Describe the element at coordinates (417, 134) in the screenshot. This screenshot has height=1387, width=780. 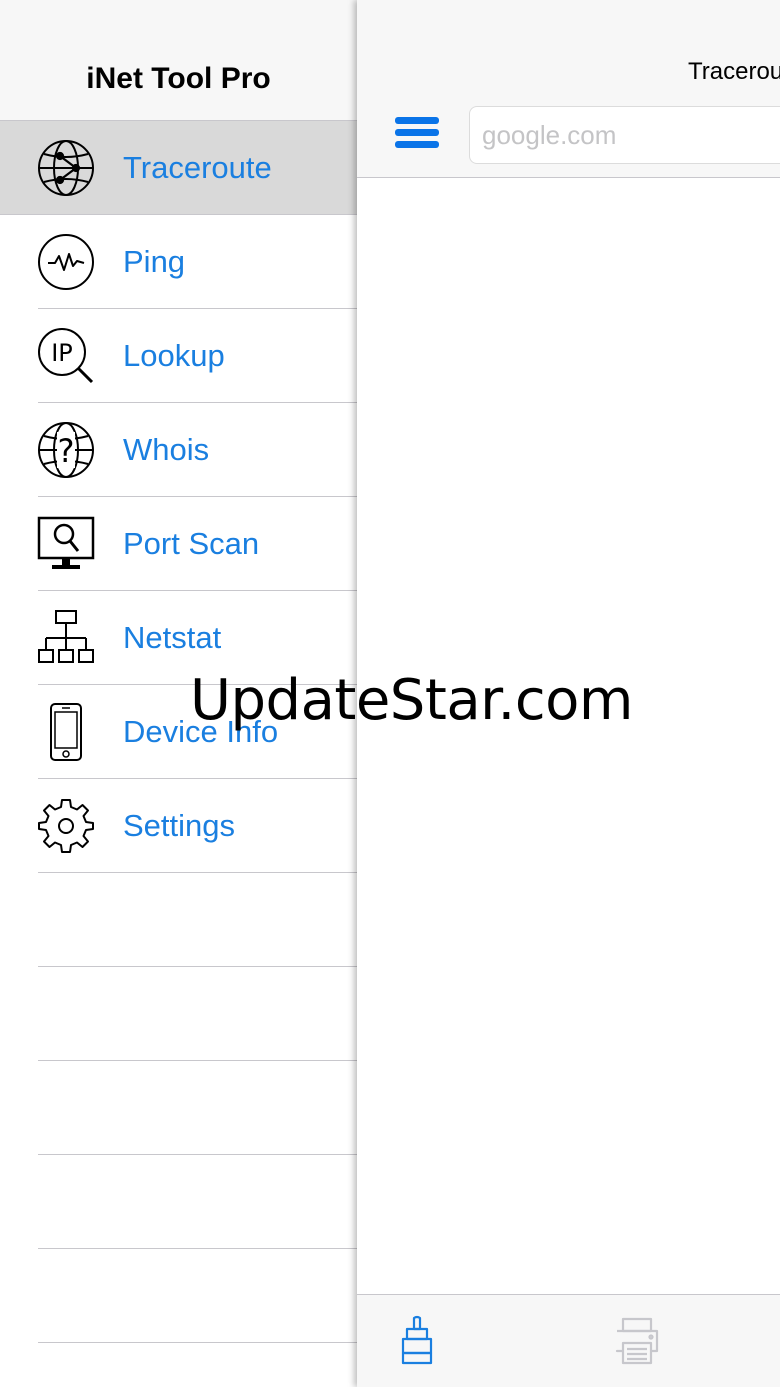
I see `menu-icon` at that location.